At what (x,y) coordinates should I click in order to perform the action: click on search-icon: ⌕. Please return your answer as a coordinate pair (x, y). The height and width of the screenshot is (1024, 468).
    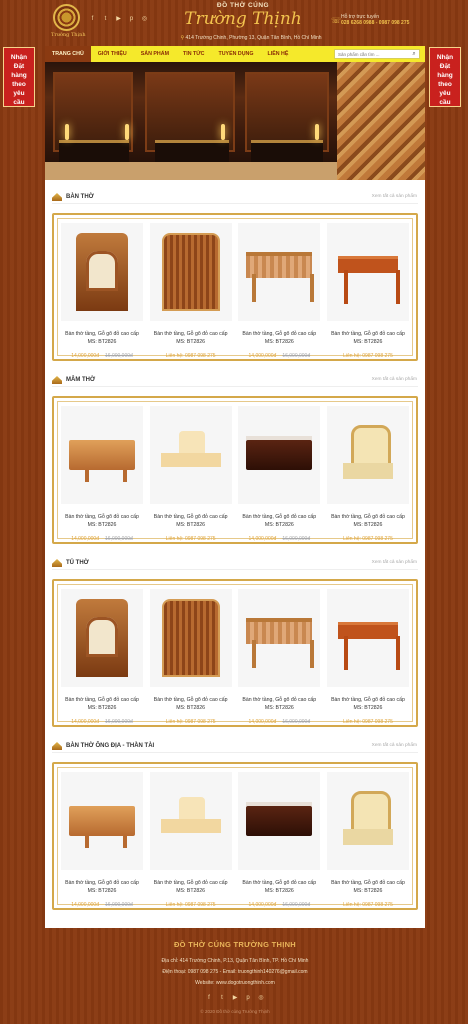
    Looking at the image, I should click on (414, 54).